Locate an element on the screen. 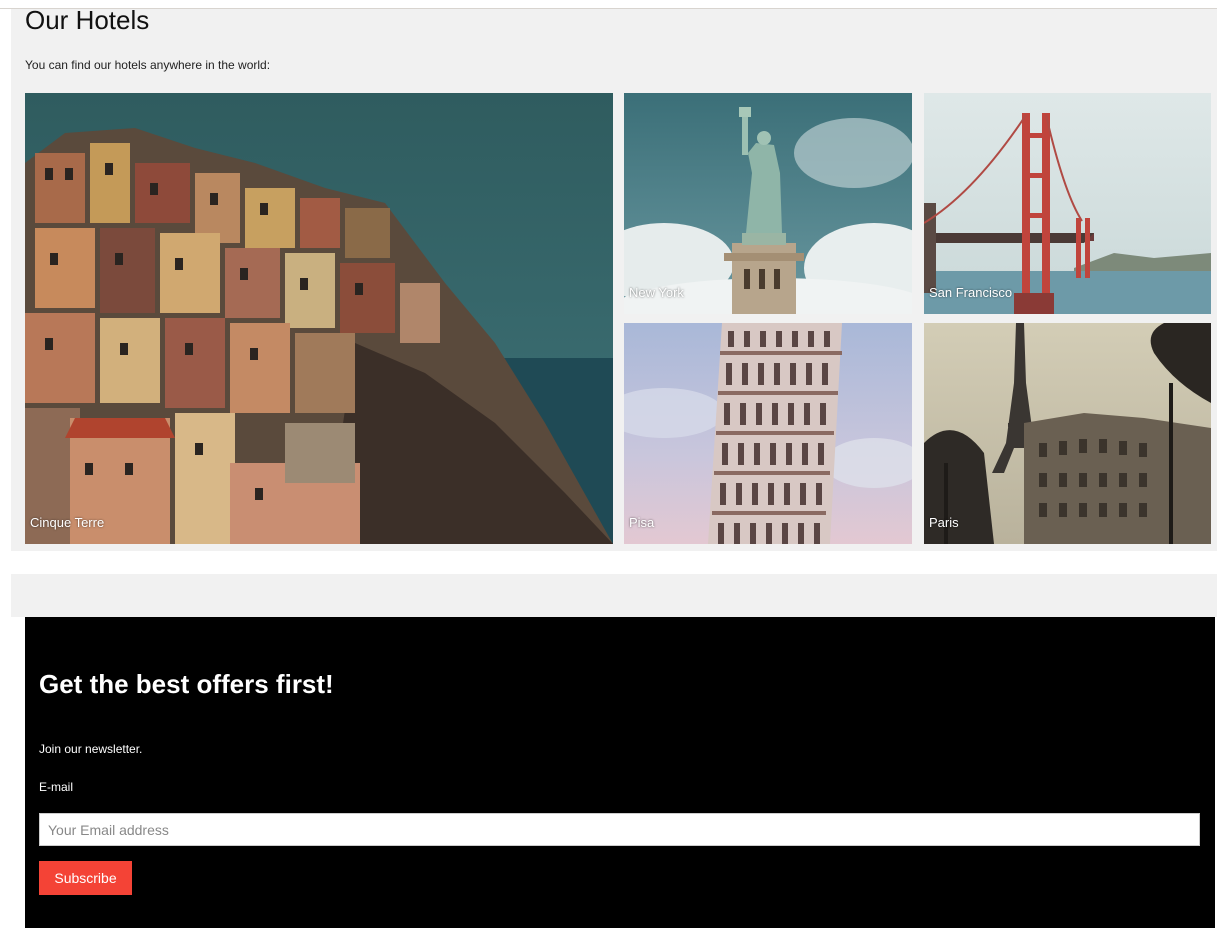 The height and width of the screenshot is (929, 1217). email-input is located at coordinates (619, 829).